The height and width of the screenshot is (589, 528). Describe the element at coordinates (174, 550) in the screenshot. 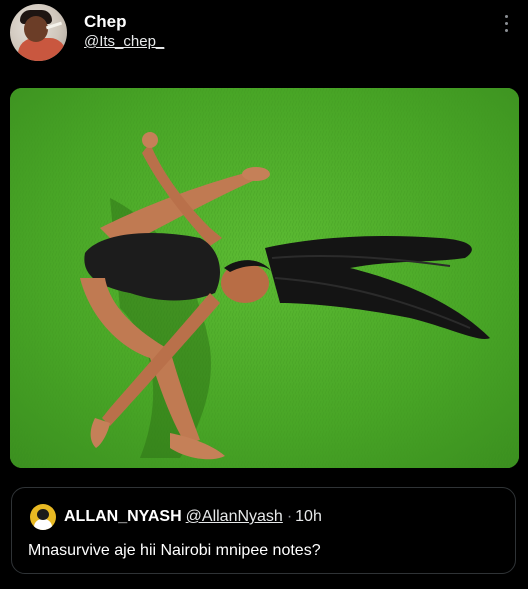

I see `quoted-post-text: Mnasurvive aje hii Nairobi mnipee notes?` at that location.